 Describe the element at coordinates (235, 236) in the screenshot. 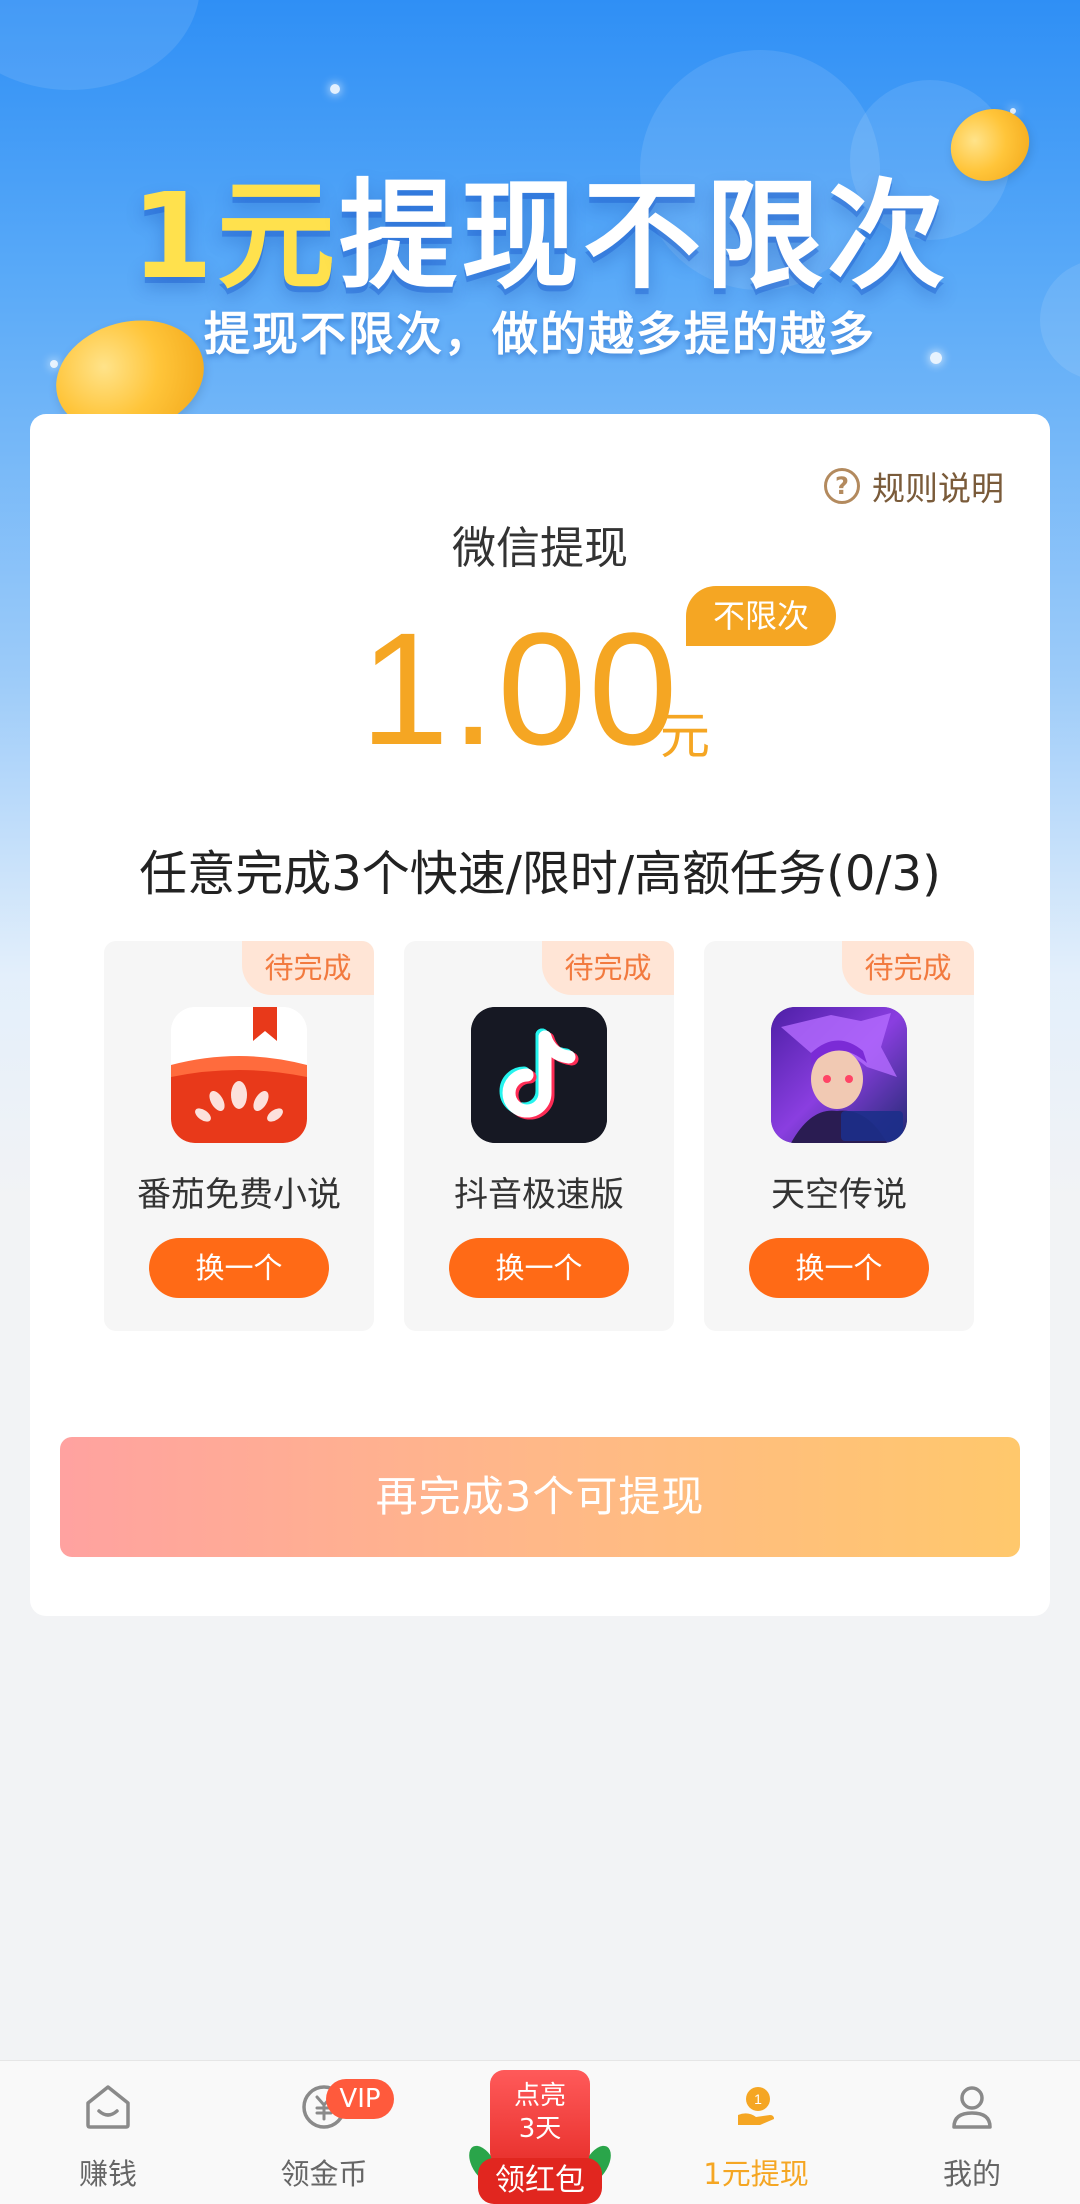

I see `headline-accent: 1元` at that location.